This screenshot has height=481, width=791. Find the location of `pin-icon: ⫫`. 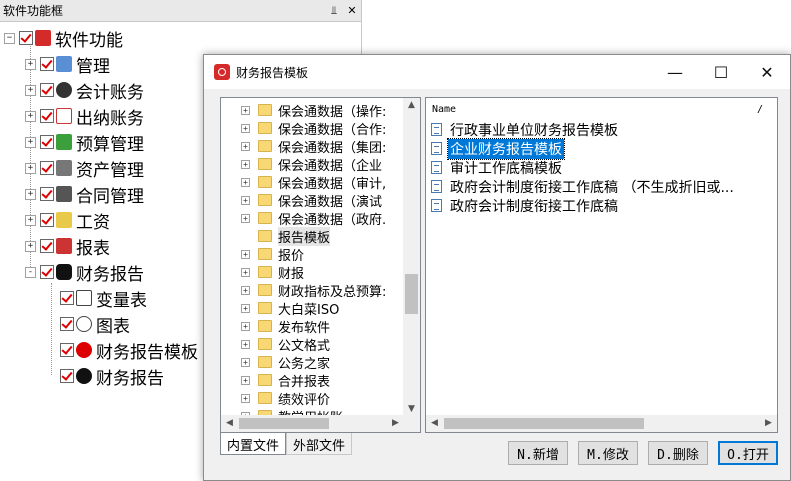

pin-icon: ⫫ is located at coordinates (334, 11).